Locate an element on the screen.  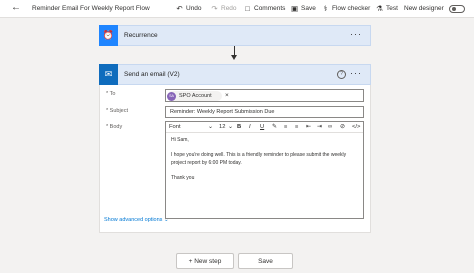
increase-indent-icon: ⇥ is located at coordinates (319, 127).